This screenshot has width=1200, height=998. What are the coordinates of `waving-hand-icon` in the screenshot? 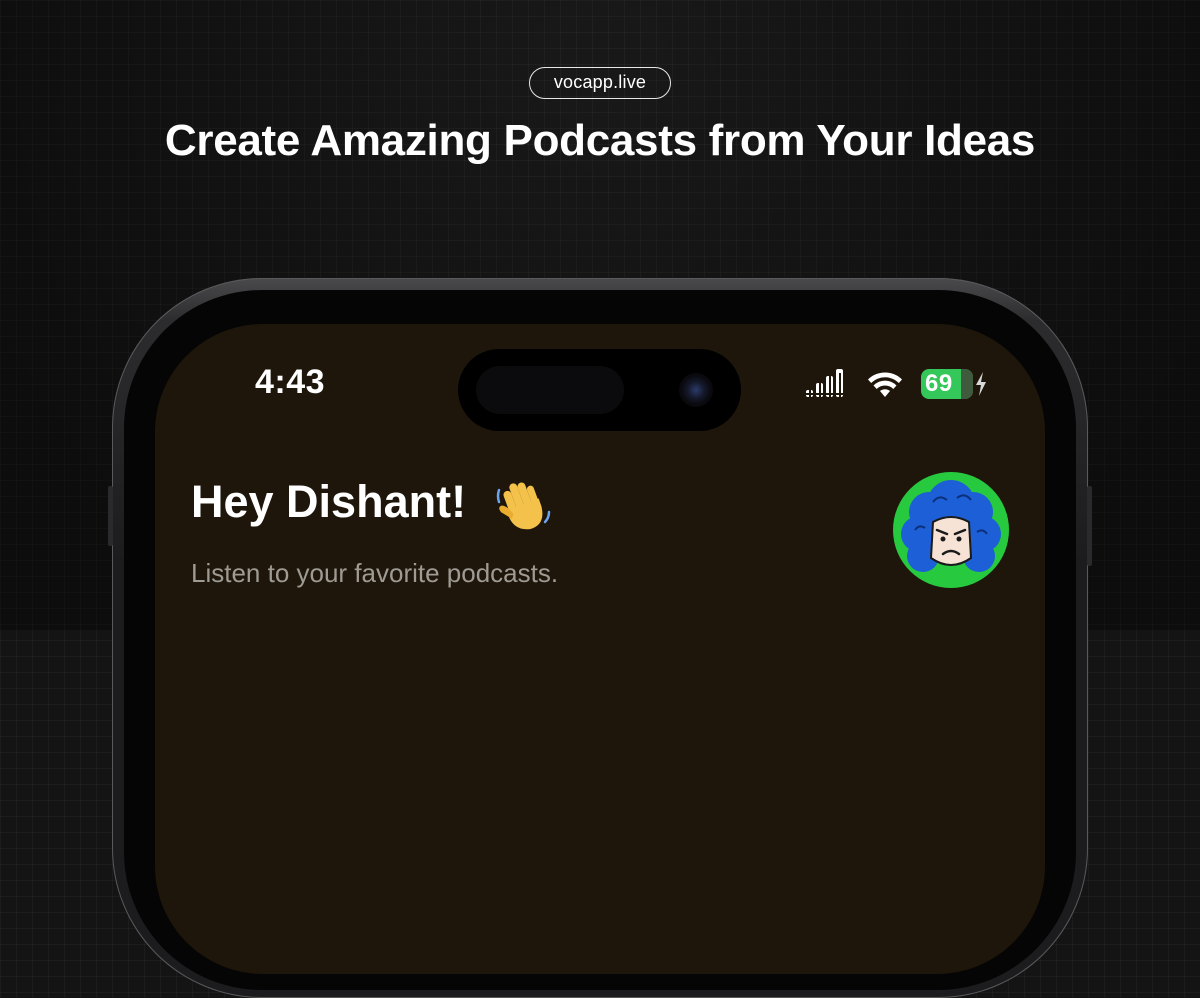 It's located at (523, 506).